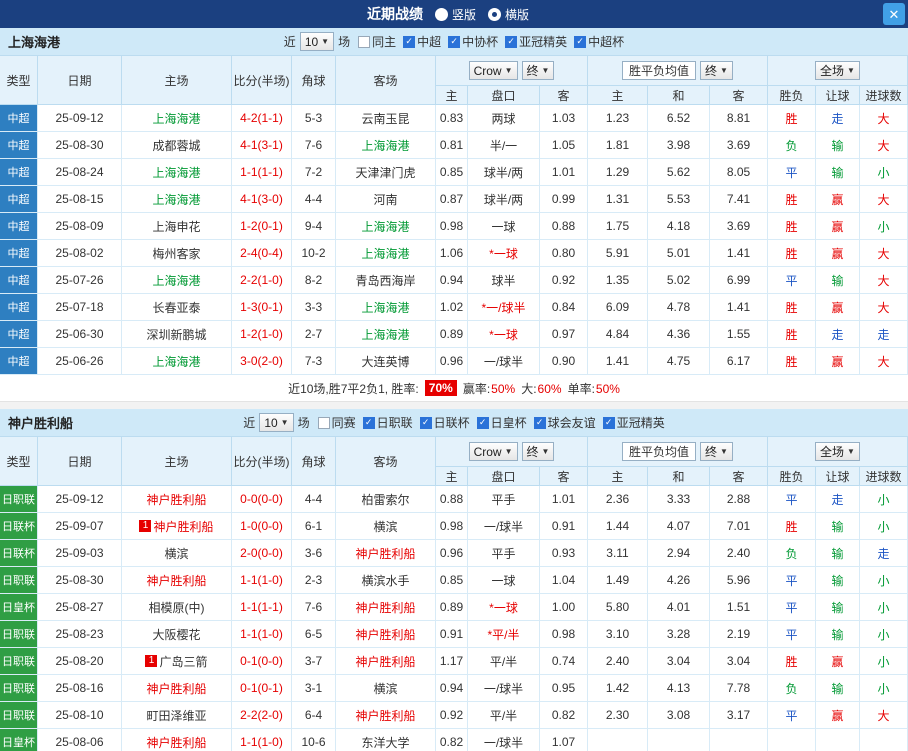 This screenshot has height=751, width=908. What do you see at coordinates (386, 499) in the screenshot?
I see `away-team-cell: 柏雷索尔` at bounding box center [386, 499].